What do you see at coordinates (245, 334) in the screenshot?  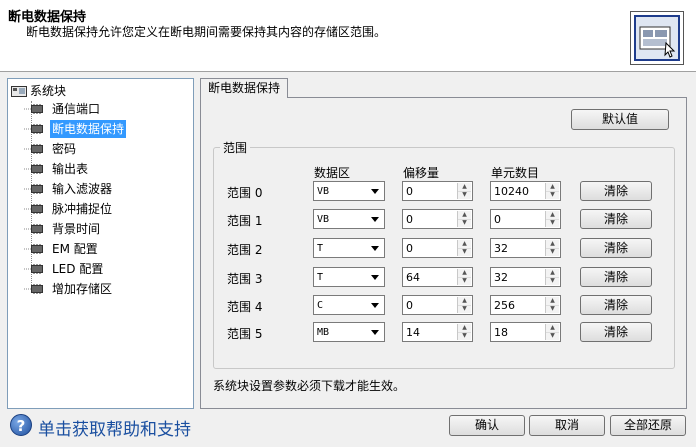 I see `range-label: 范围 5` at bounding box center [245, 334].